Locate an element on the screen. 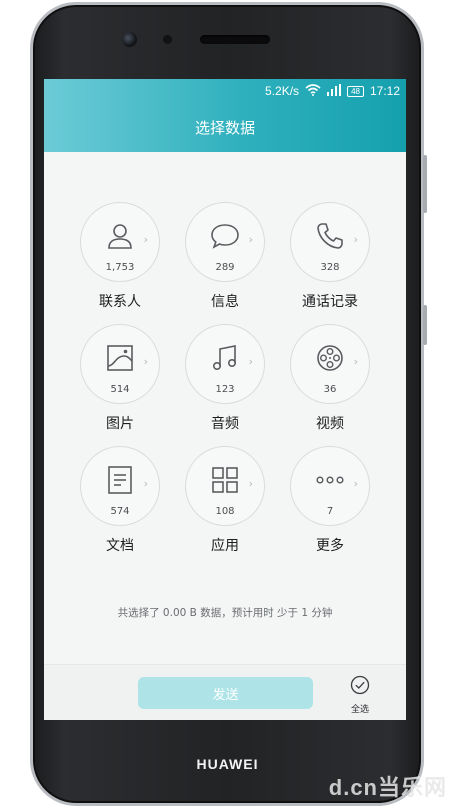 The width and height of the screenshot is (455, 808). category-label: 文档 is located at coordinates (120, 546).